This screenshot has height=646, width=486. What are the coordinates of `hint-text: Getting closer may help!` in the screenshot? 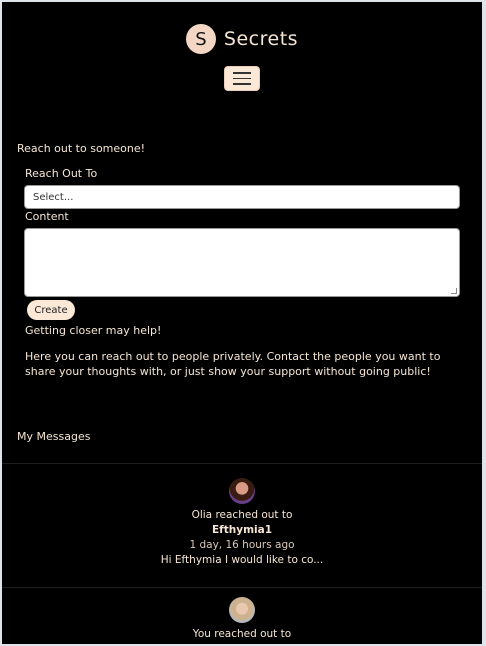 It's located at (93, 330).